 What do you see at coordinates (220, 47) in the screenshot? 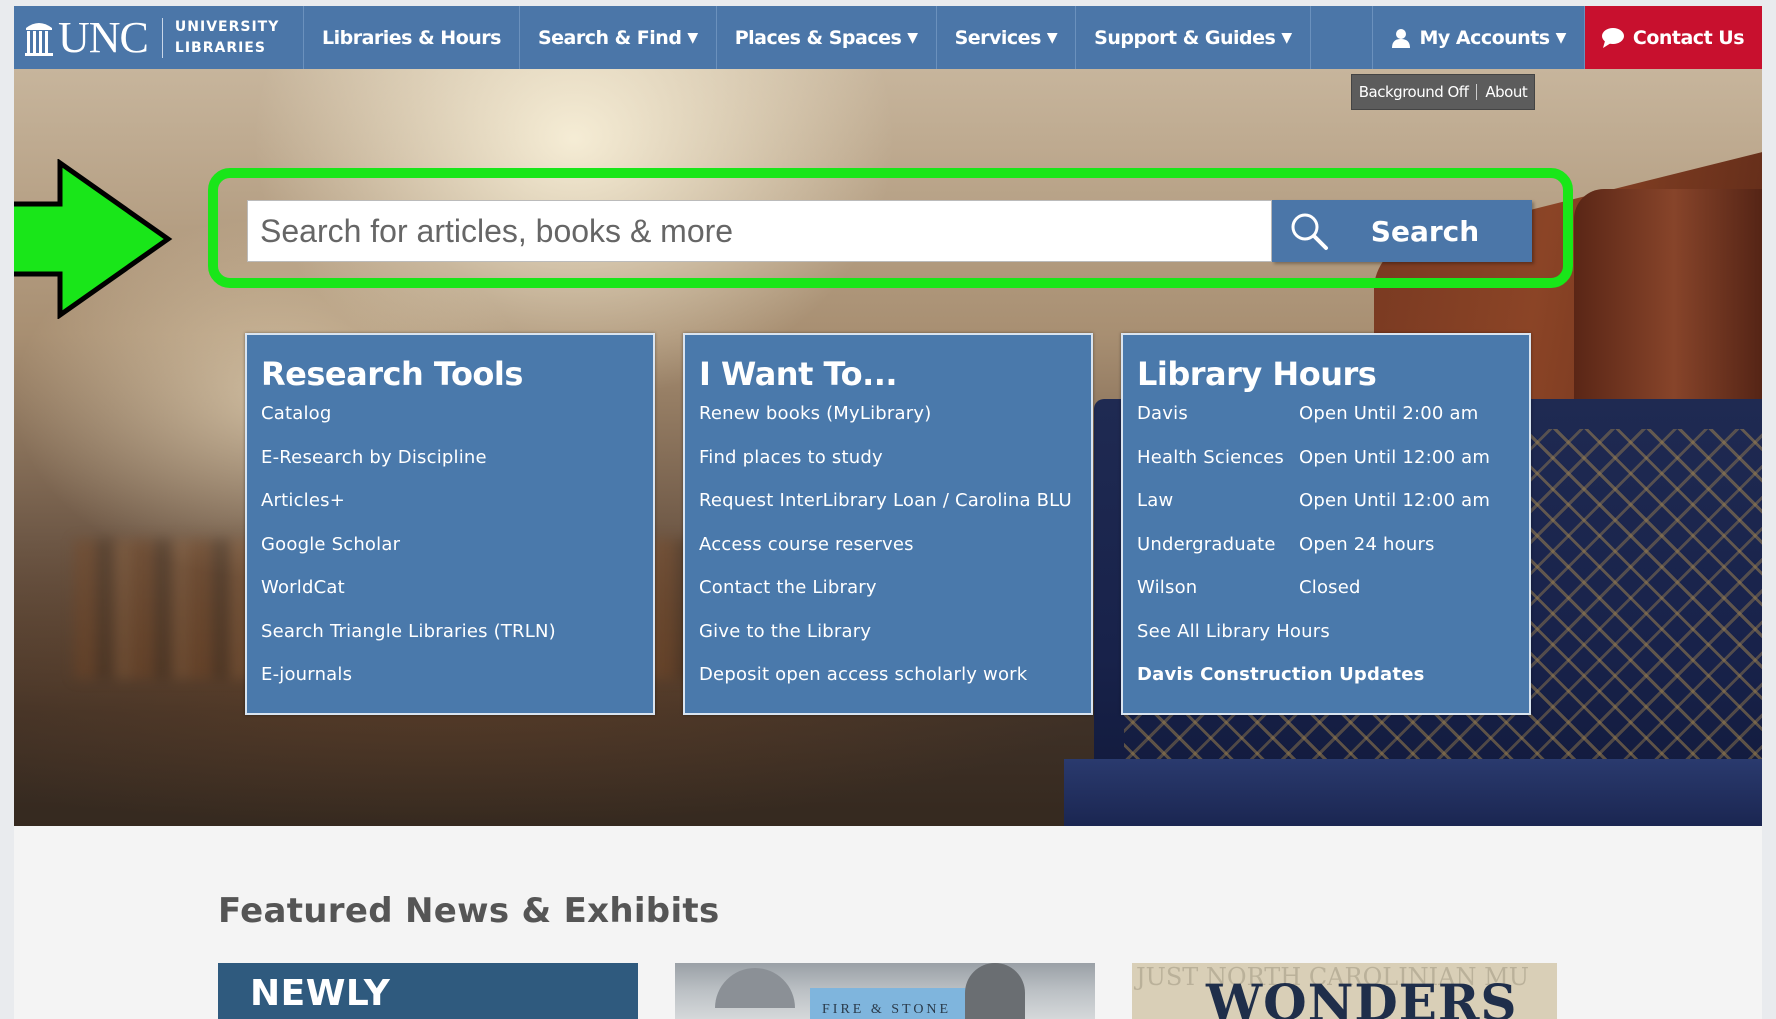
I see `logo-line-2: LIBRARIES` at bounding box center [220, 47].